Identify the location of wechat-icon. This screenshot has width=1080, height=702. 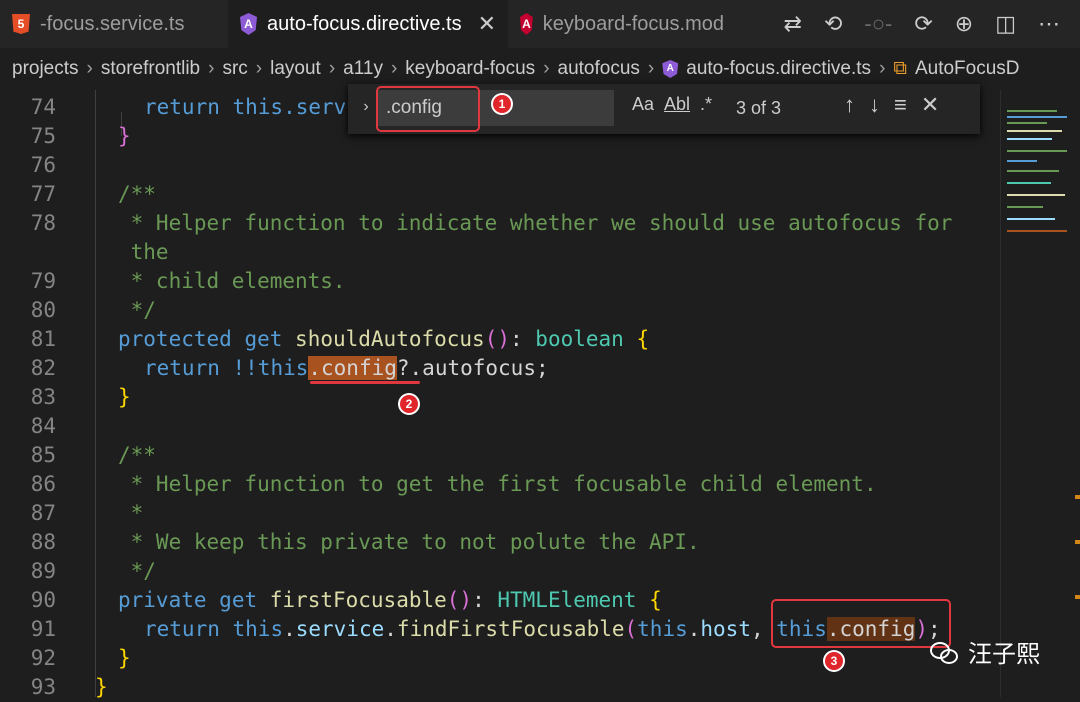
(945, 652).